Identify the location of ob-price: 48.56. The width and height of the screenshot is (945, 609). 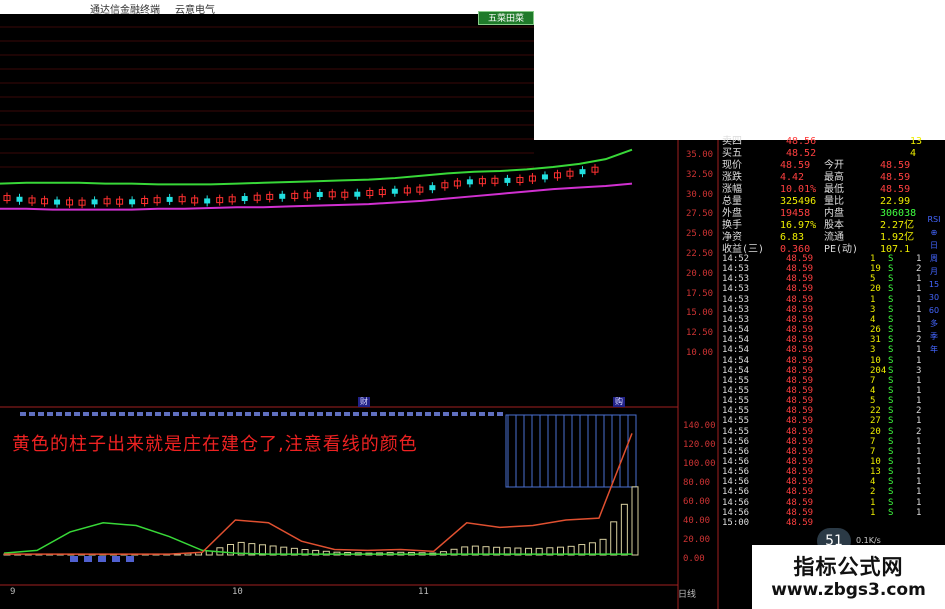
(801, 141).